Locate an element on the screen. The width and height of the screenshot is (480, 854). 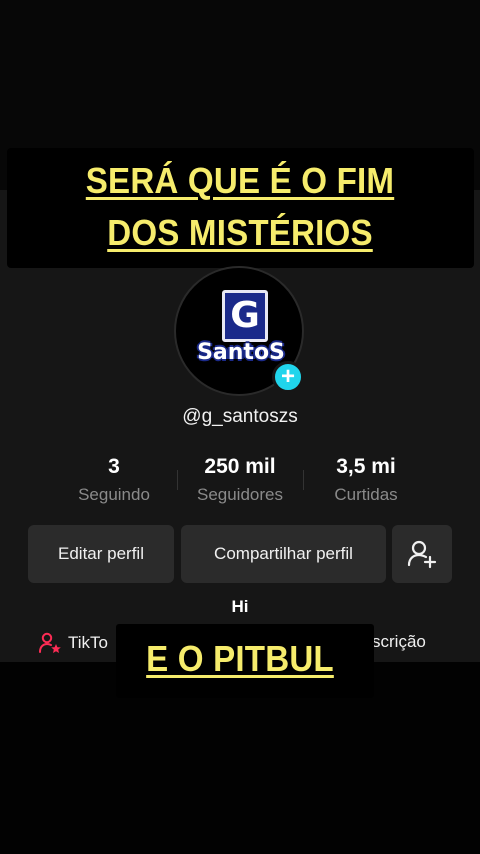
stat-value: 3 is located at coordinates (114, 466).